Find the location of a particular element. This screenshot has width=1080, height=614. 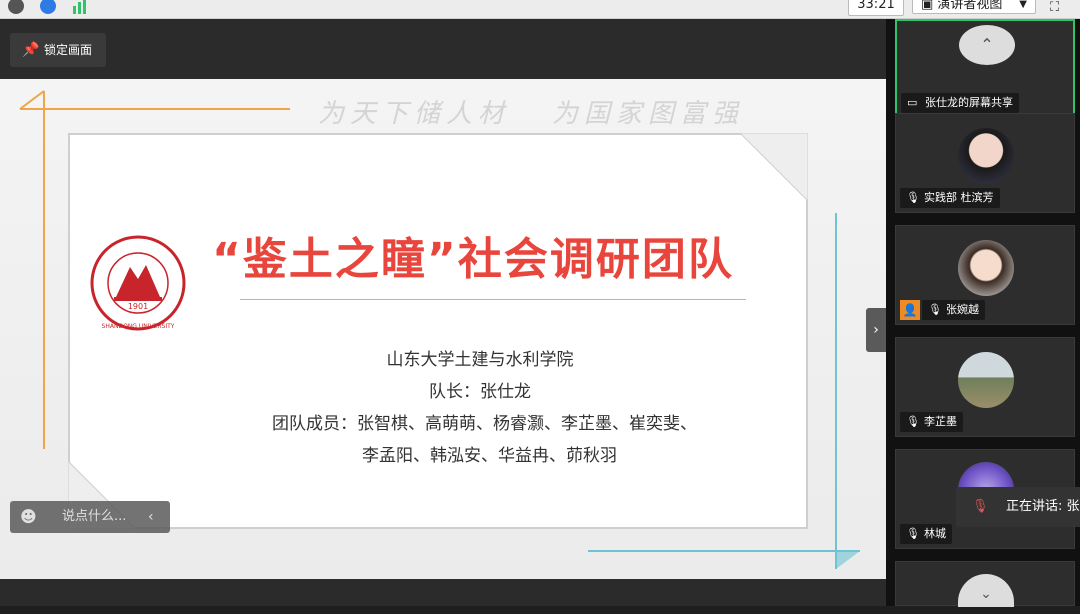

chevron-down-icon: ▼ is located at coordinates (1023, 5).